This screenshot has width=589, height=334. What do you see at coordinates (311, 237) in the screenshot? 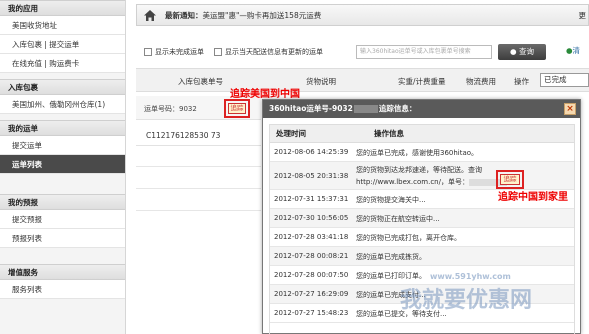
I see `tracking-time: 2012-07-28 03:41:18` at bounding box center [311, 237].